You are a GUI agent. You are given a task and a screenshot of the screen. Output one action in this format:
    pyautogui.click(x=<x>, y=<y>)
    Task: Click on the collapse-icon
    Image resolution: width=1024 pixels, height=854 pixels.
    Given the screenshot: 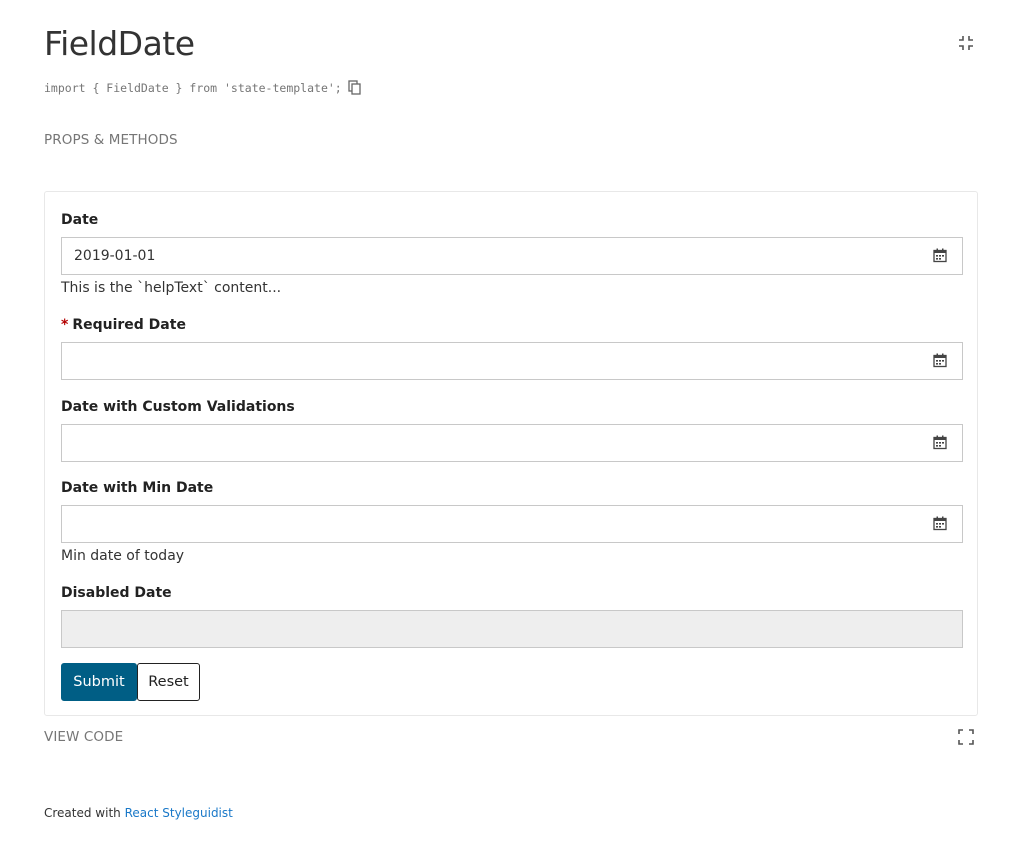 What is the action you would take?
    pyautogui.click(x=966, y=43)
    